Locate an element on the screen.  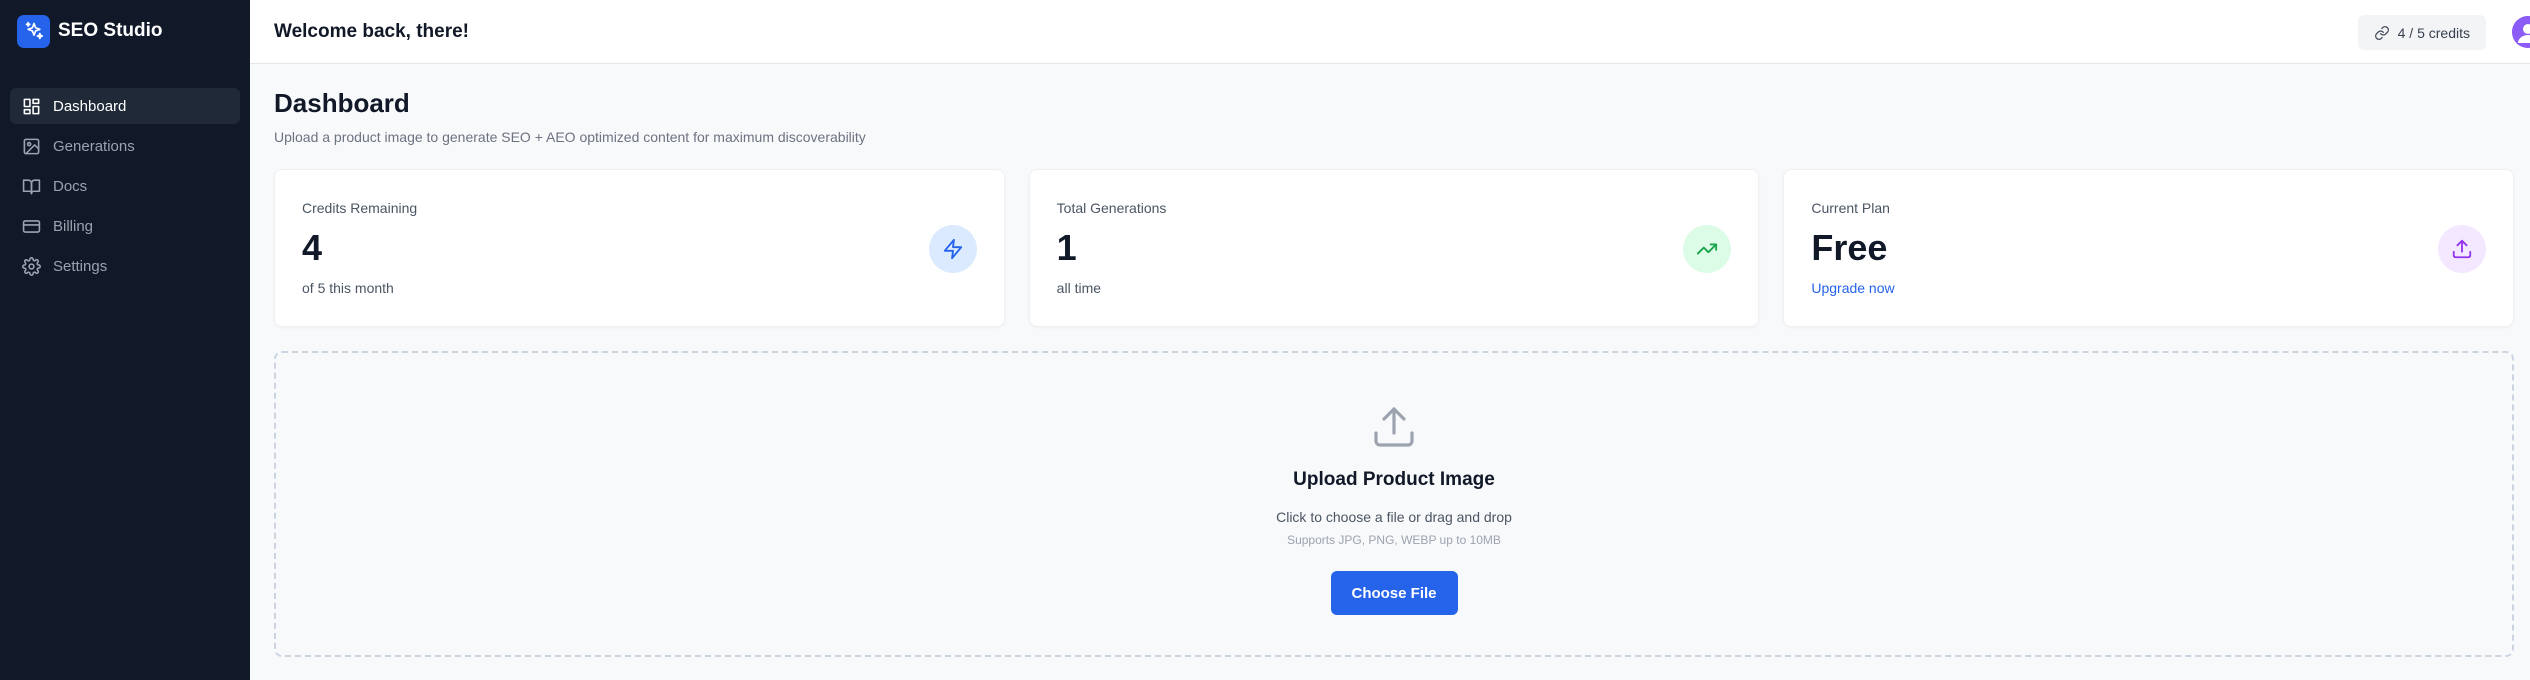
sidebar-item-dashboard: Dashboard is located at coordinates (125, 106).